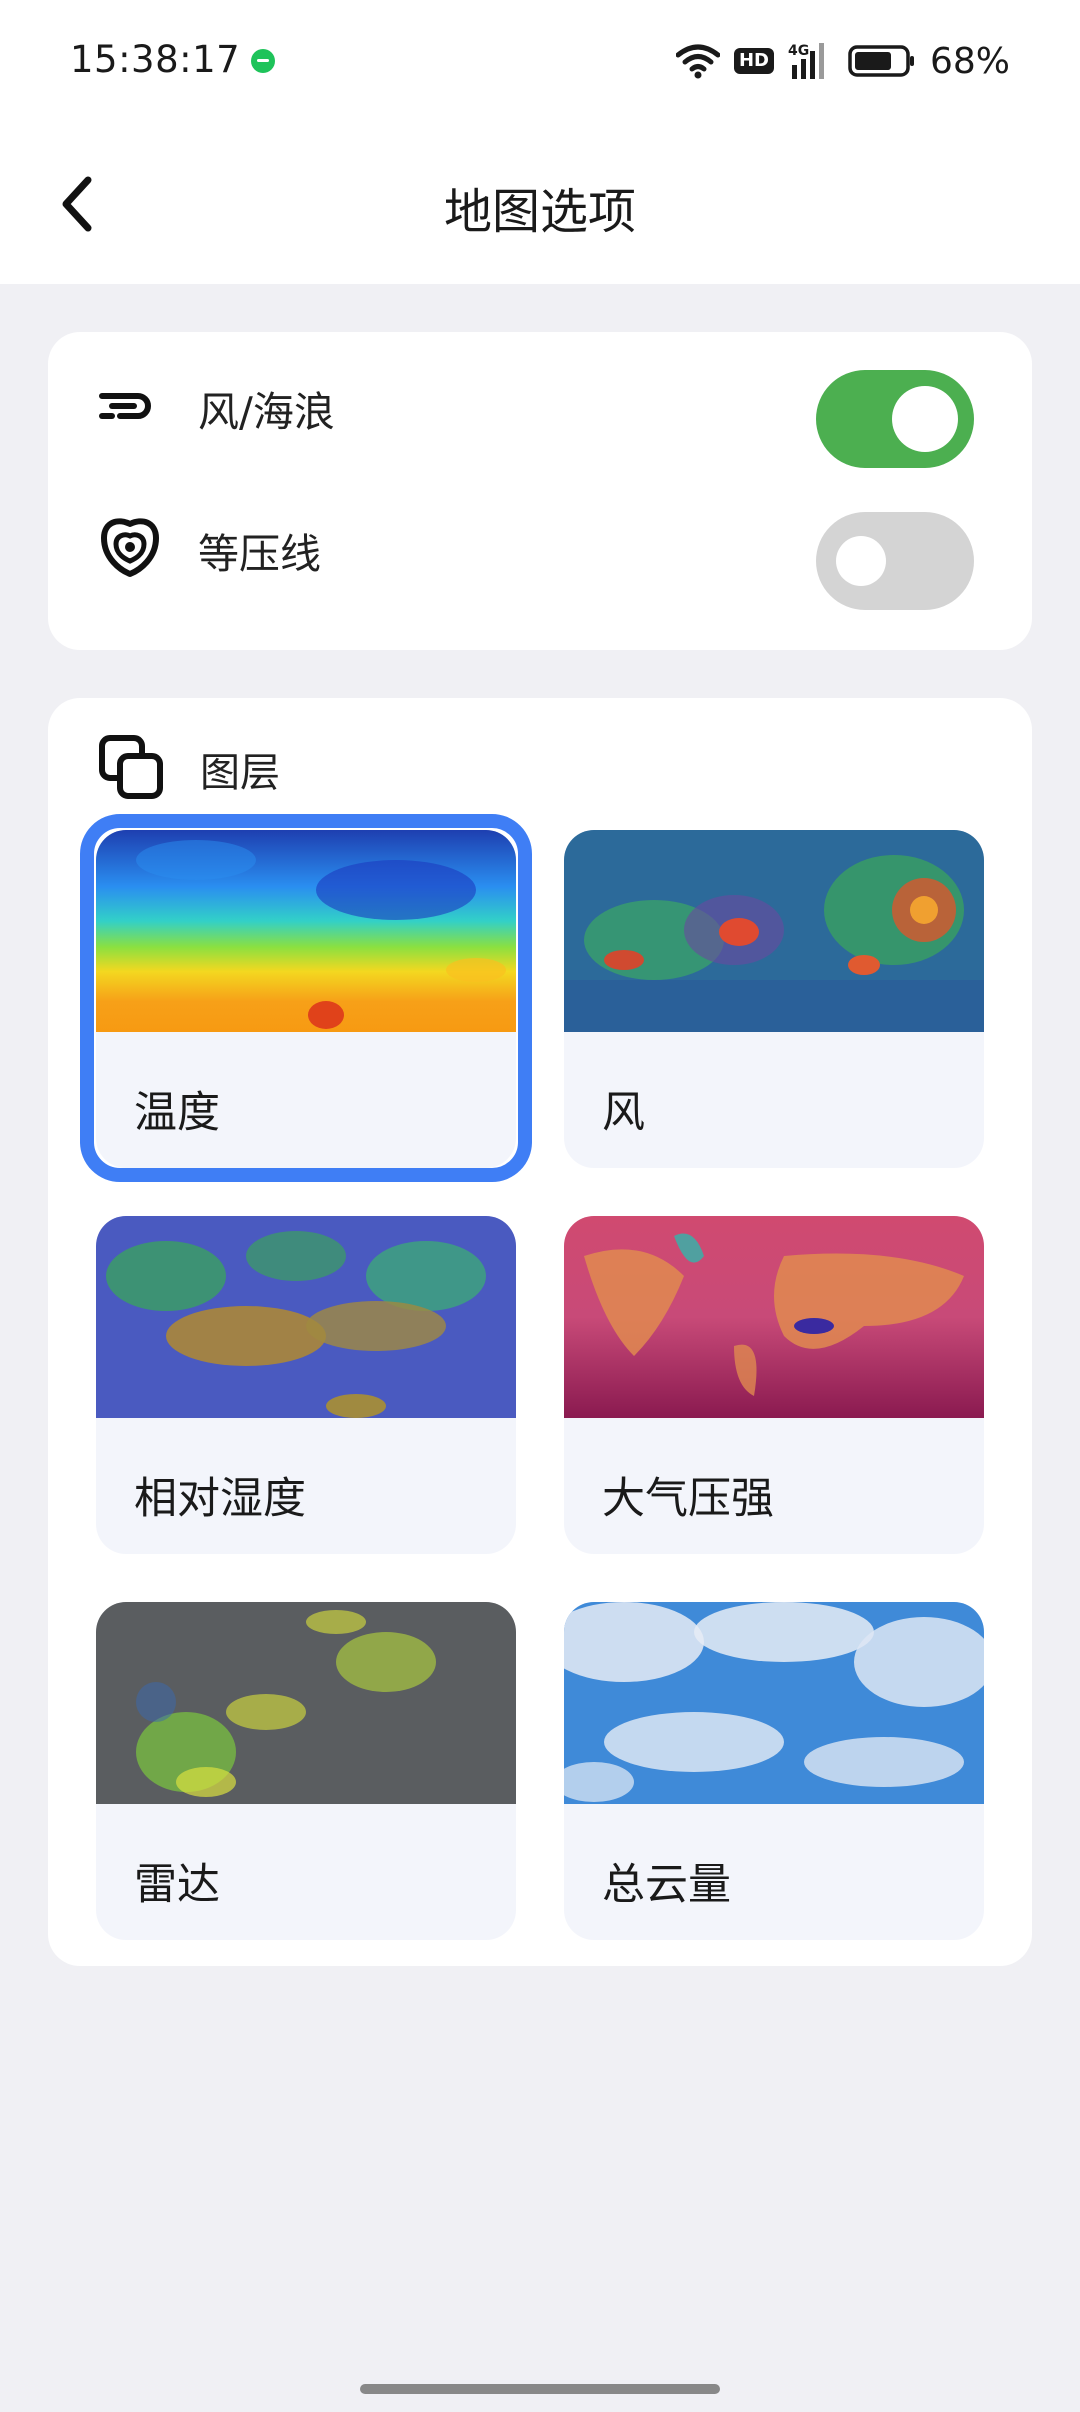  Describe the element at coordinates (666, 1885) in the screenshot. I see `layer-label: 总云量` at that location.